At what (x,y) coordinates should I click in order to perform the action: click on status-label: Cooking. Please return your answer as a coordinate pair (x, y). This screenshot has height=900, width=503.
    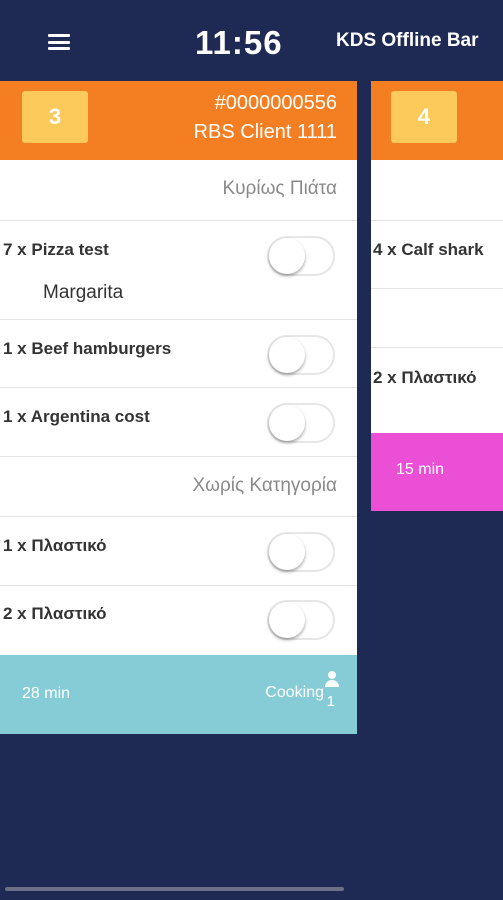
    Looking at the image, I should click on (294, 692).